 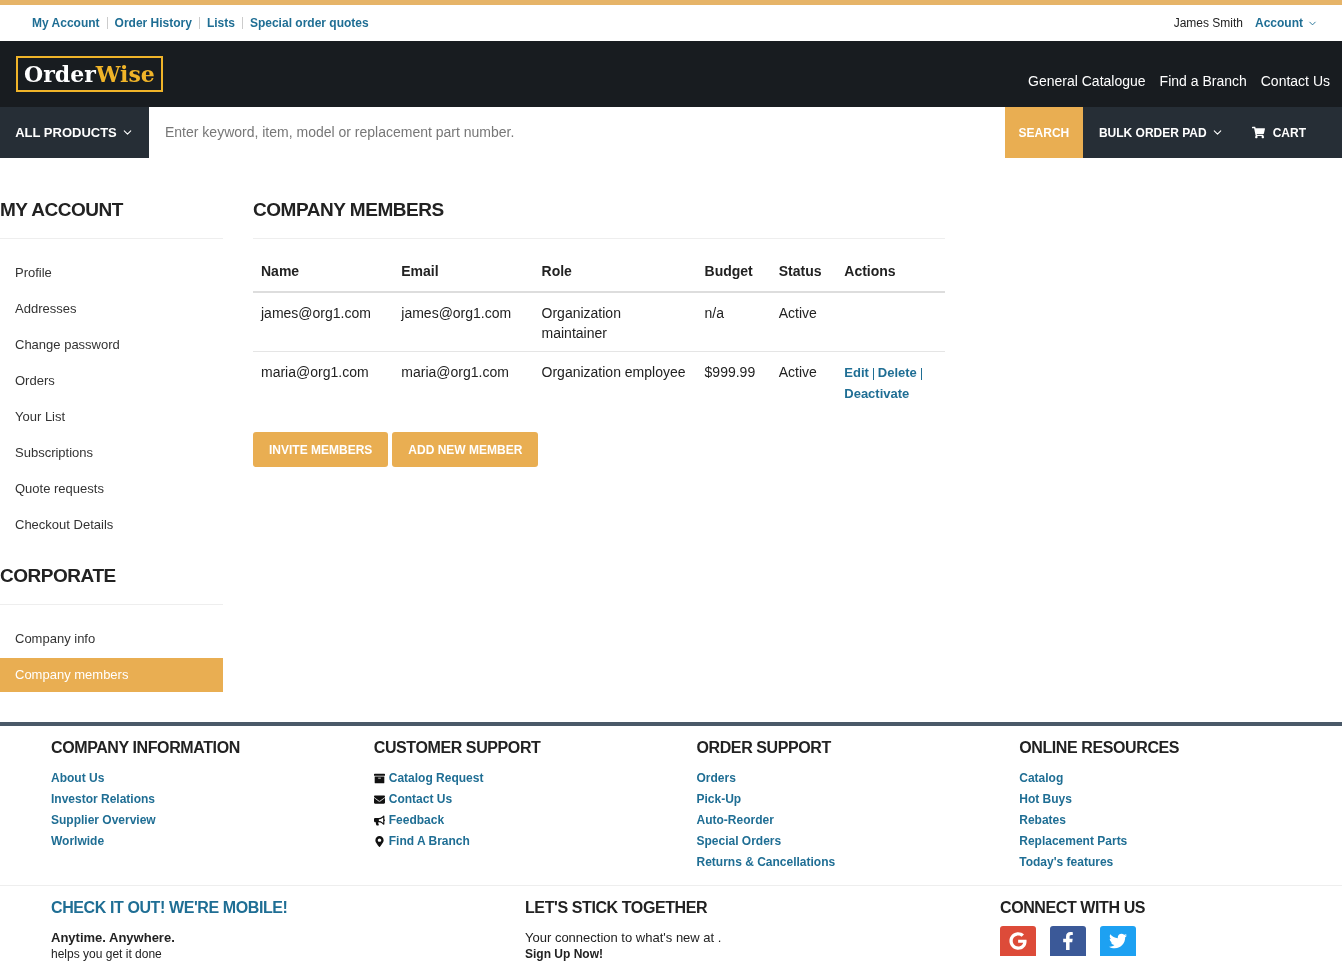 What do you see at coordinates (107, 954) in the screenshot?
I see `mobile-text: helps you get it done` at bounding box center [107, 954].